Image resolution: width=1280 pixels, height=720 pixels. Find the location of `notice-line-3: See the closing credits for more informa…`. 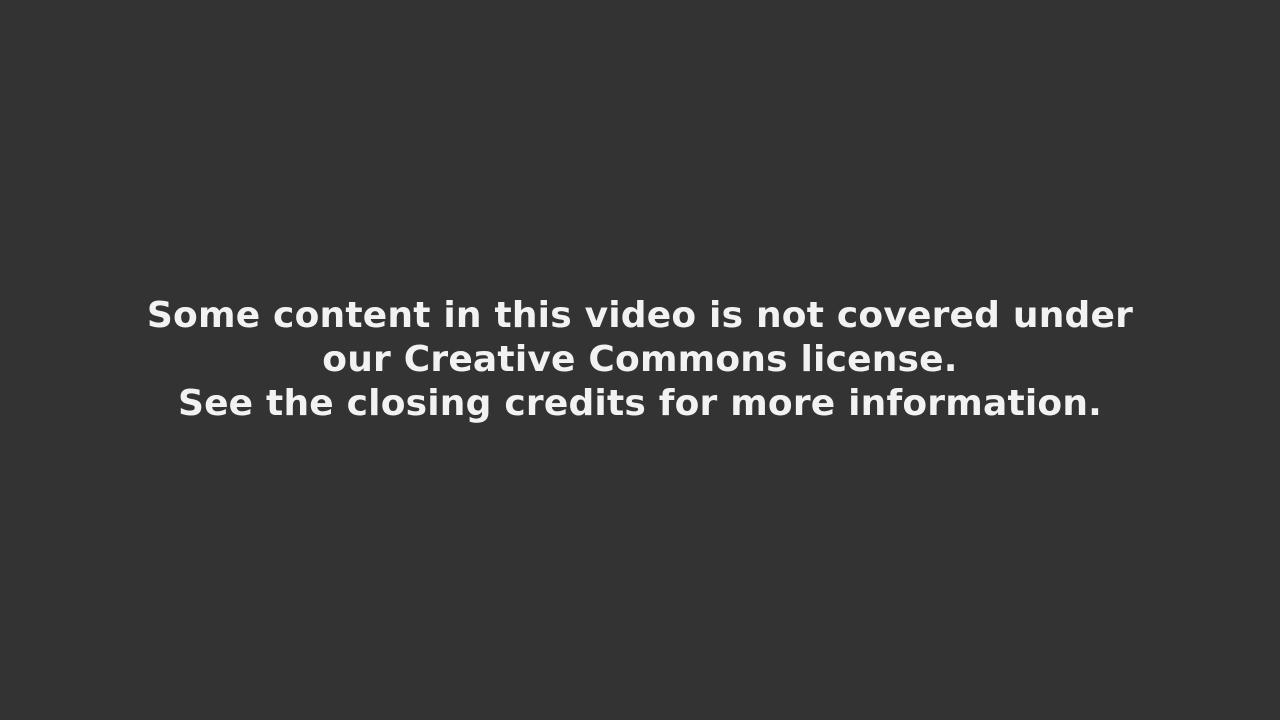

notice-line-3: See the closing credits for more informa… is located at coordinates (640, 403).